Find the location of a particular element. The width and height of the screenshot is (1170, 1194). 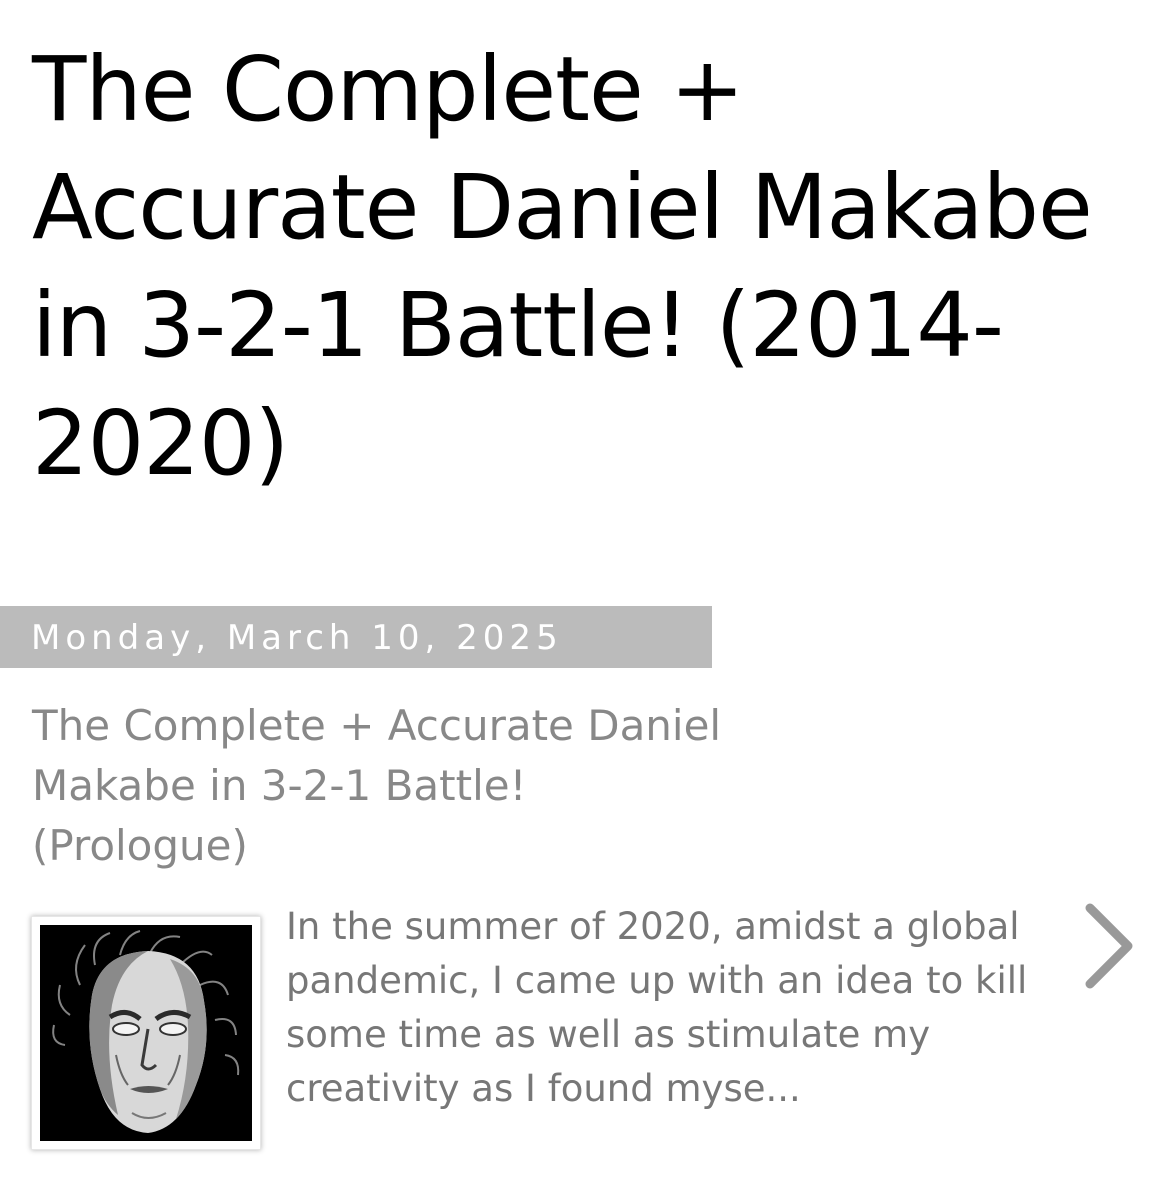

date-header: Monday, March 10, 2025 is located at coordinates (356, 637).